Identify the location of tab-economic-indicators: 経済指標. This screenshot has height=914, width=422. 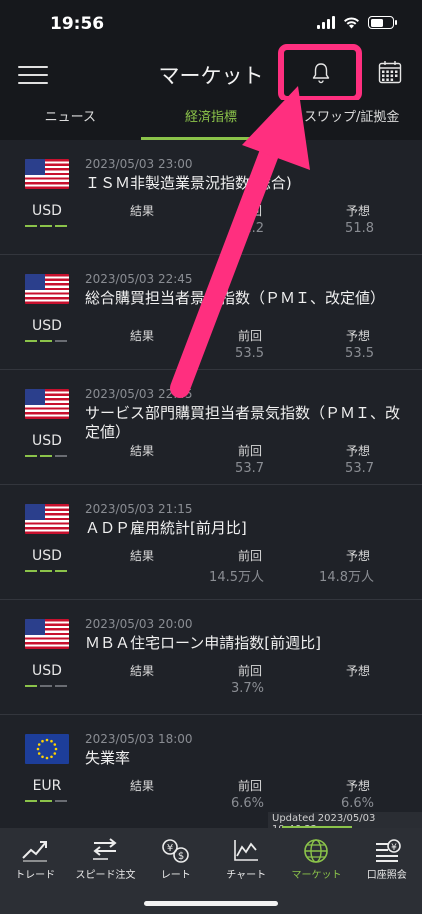
(211, 120).